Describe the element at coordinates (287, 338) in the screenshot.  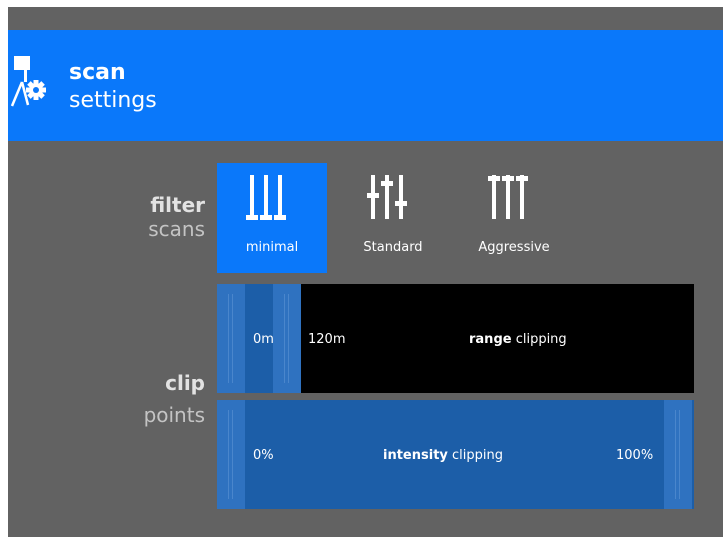
I see `range-max-handle` at that location.